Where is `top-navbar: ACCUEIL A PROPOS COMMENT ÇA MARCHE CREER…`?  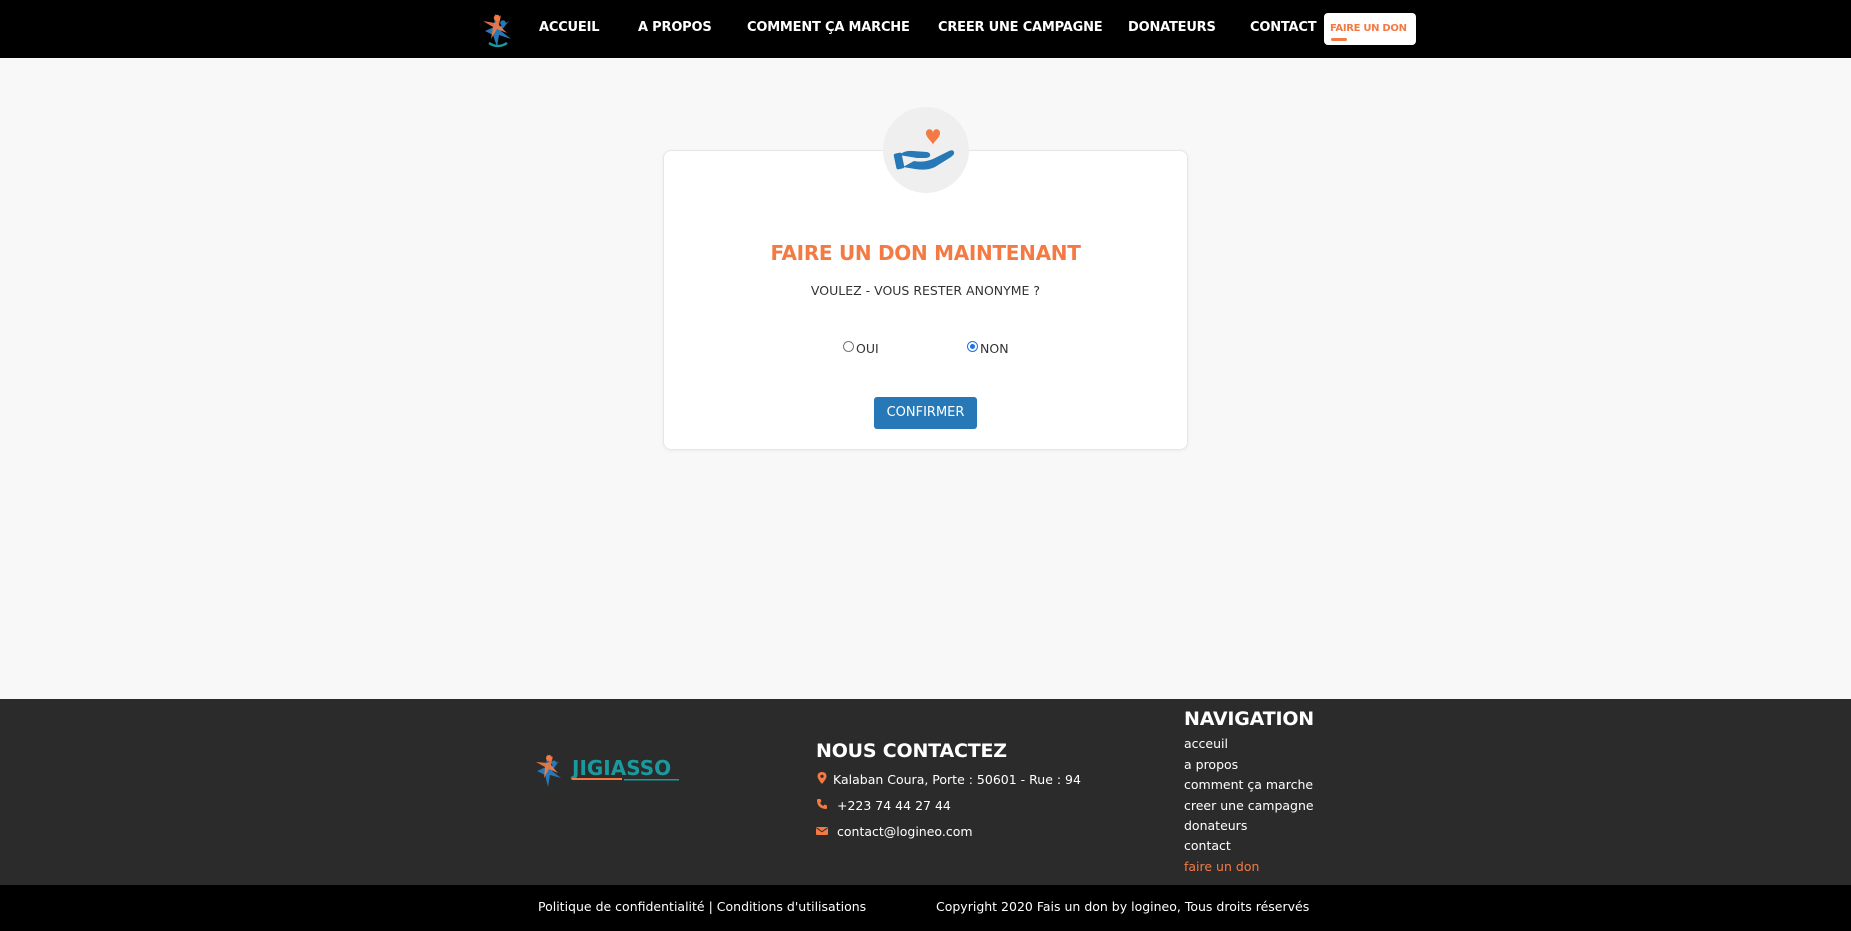 top-navbar: ACCUEIL A PROPOS COMMENT ÇA MARCHE CREER… is located at coordinates (925, 29).